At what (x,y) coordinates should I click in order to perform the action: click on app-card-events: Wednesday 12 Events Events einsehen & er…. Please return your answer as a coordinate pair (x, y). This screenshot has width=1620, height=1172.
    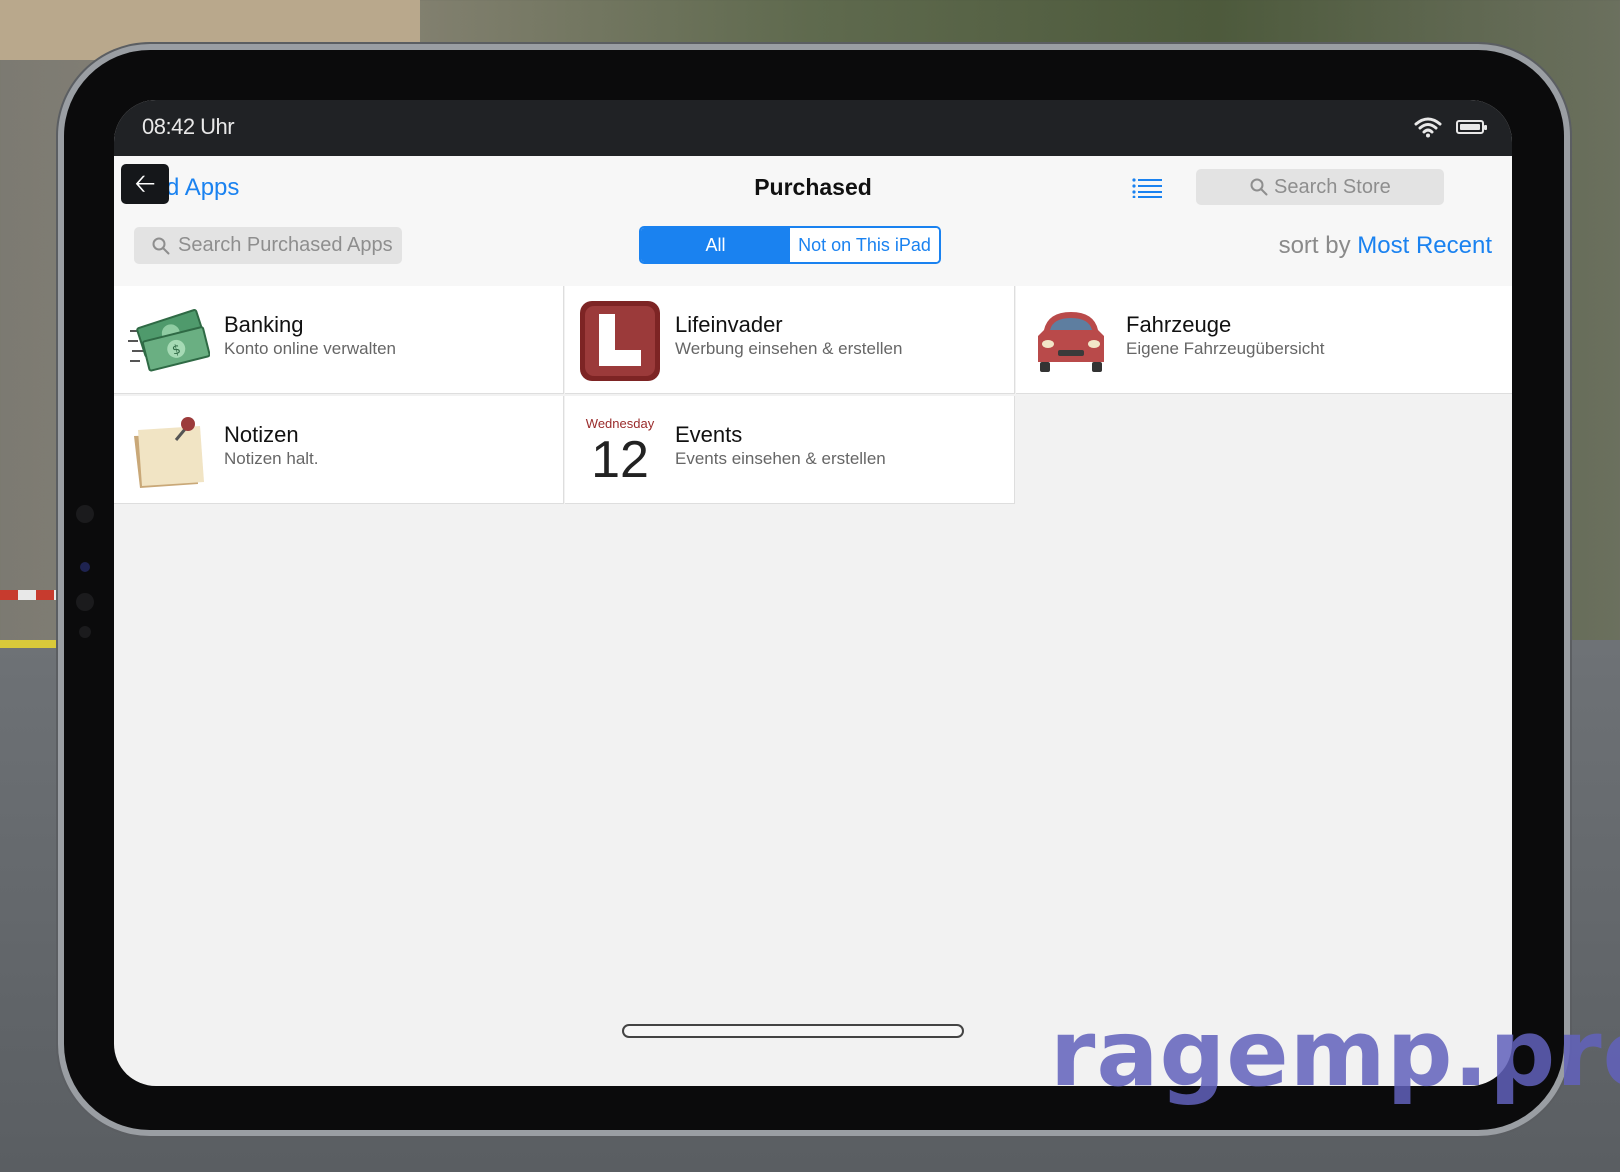
    Looking at the image, I should click on (790, 450).